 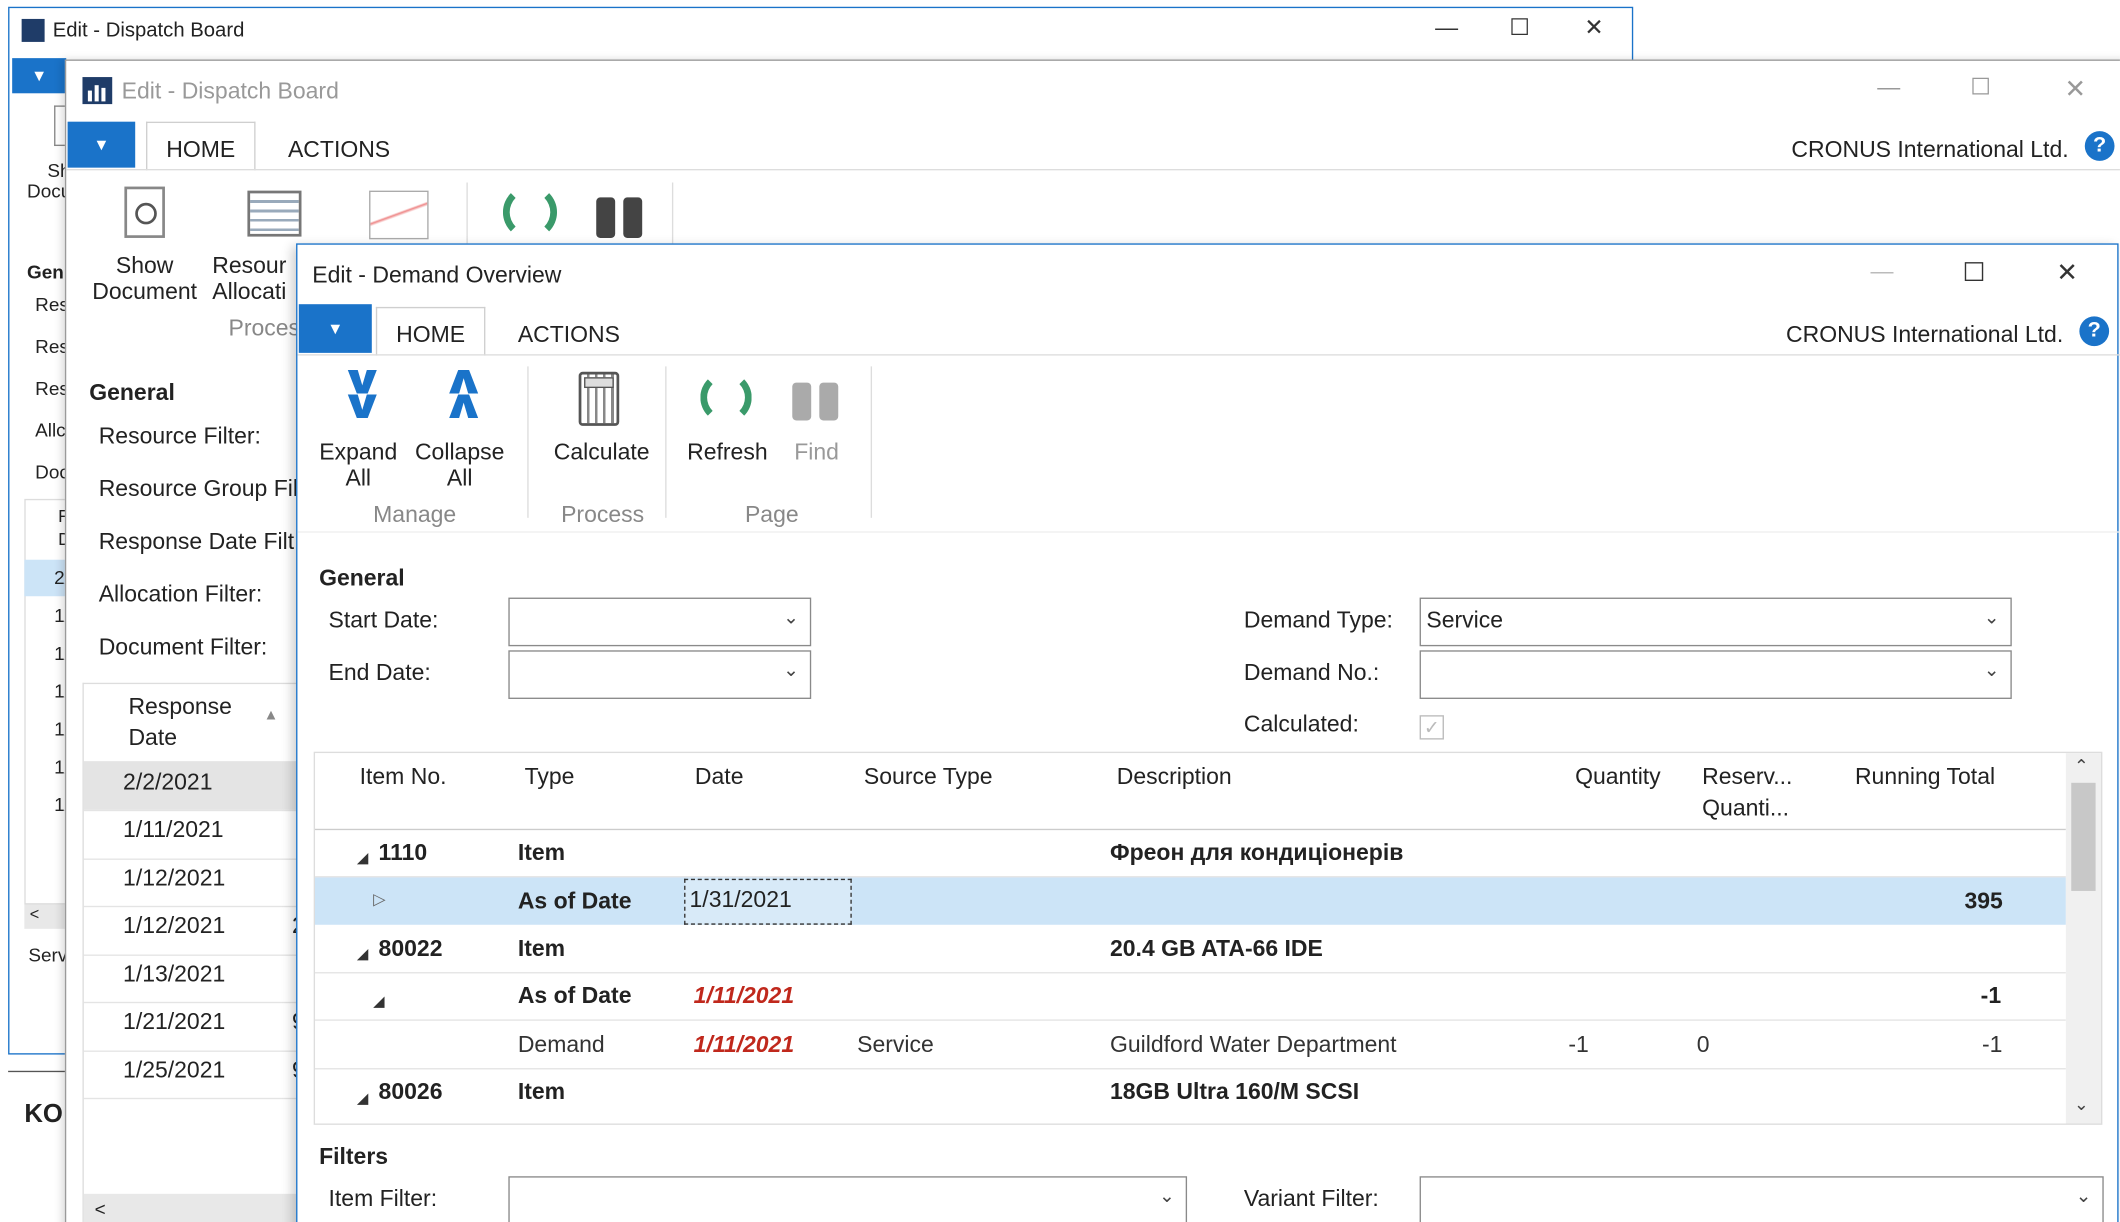 What do you see at coordinates (1253, 1044) in the screenshot?
I see `row-description: Guildford Water Department` at bounding box center [1253, 1044].